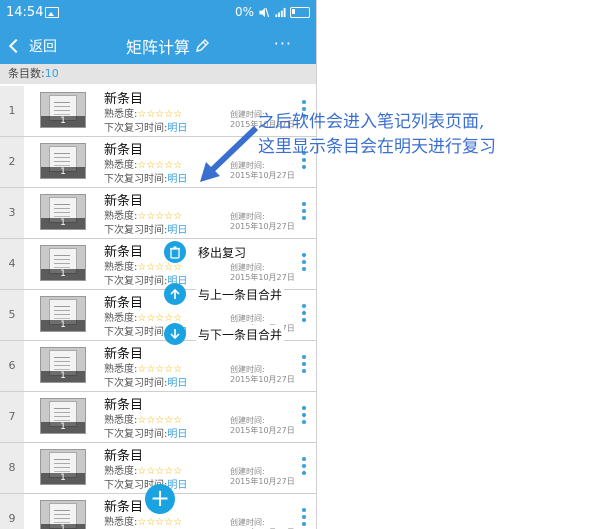 This screenshot has width=589, height=529. Describe the element at coordinates (12, 511) in the screenshot. I see `item-index: 9` at that location.